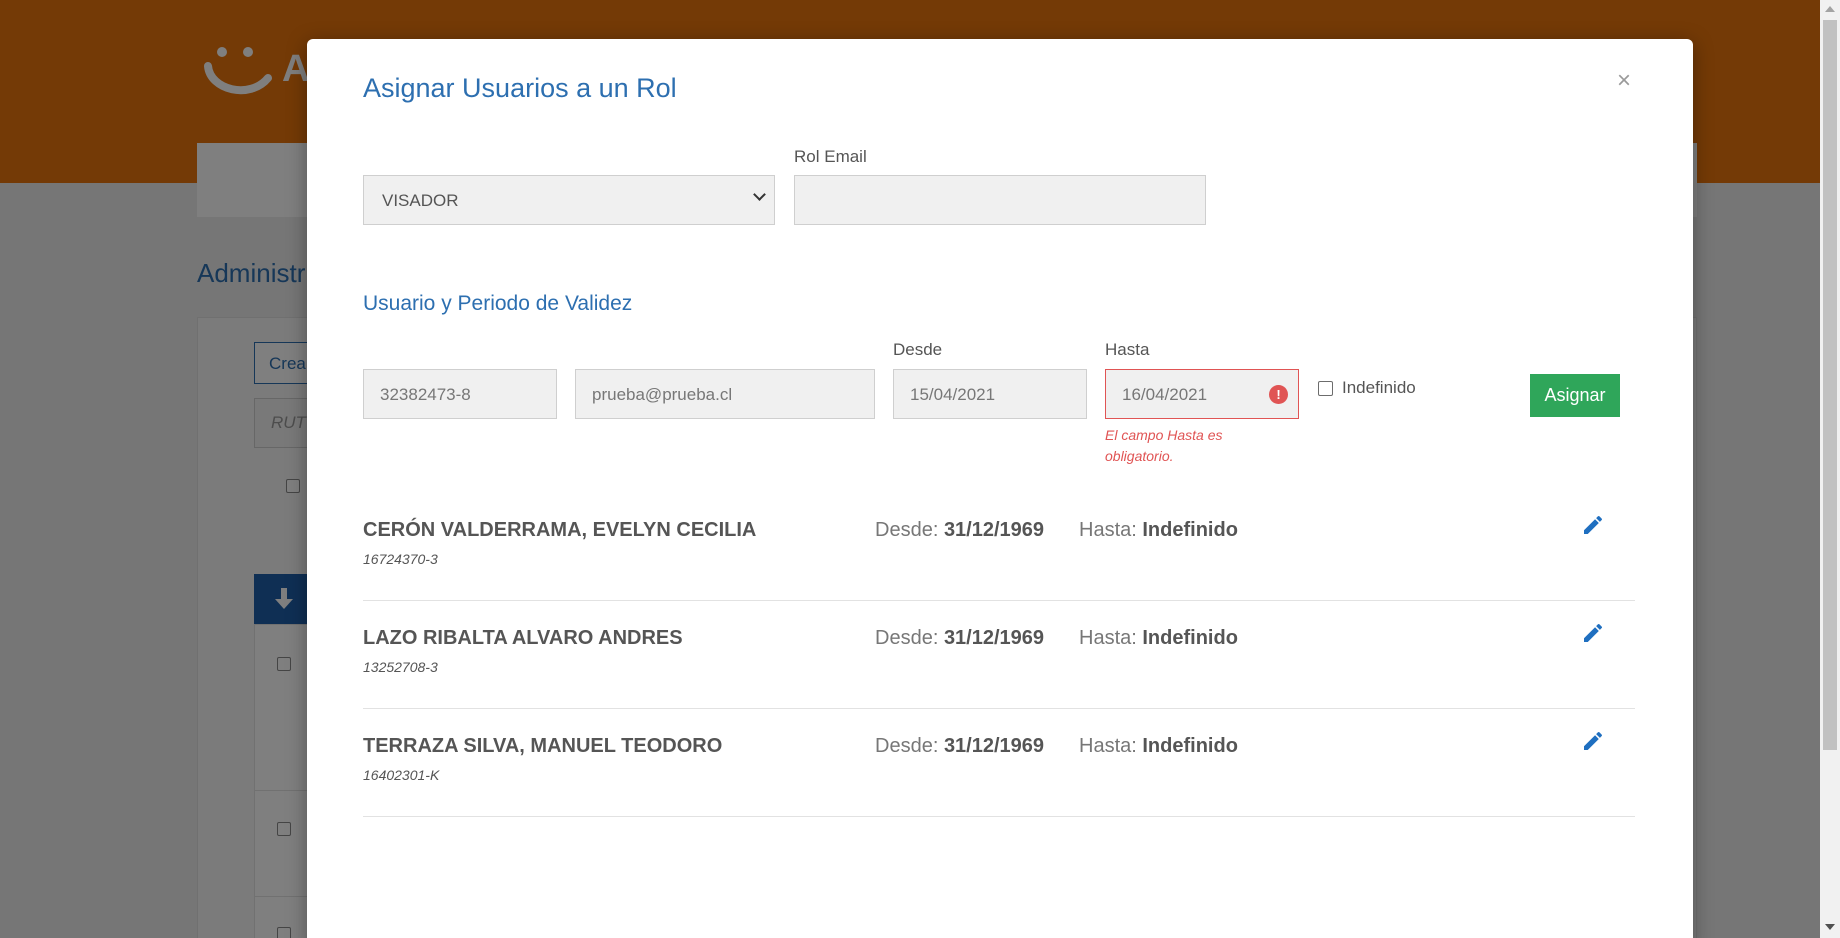 This screenshot has width=1840, height=938. Describe the element at coordinates (1325, 388) in the screenshot. I see `indefinido-checkbox` at that location.